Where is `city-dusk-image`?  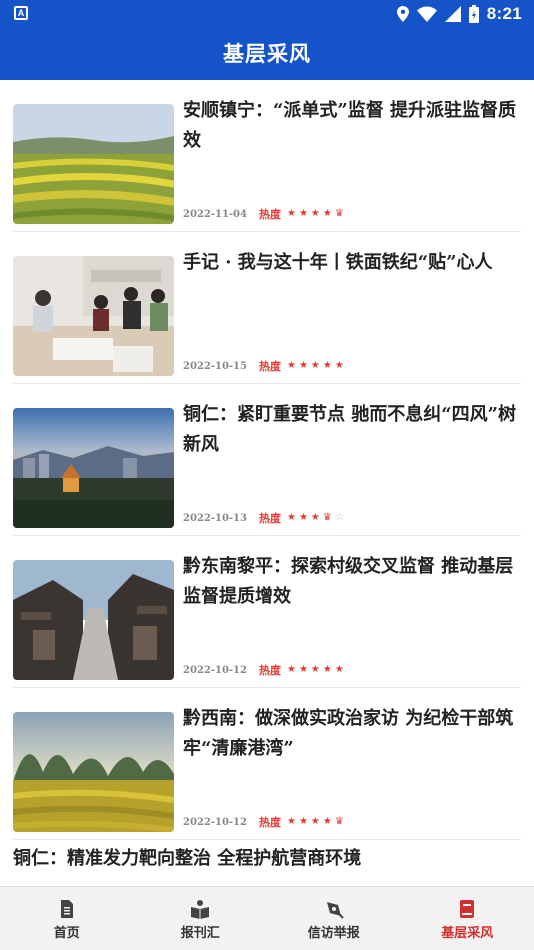
city-dusk-image is located at coordinates (93, 468).